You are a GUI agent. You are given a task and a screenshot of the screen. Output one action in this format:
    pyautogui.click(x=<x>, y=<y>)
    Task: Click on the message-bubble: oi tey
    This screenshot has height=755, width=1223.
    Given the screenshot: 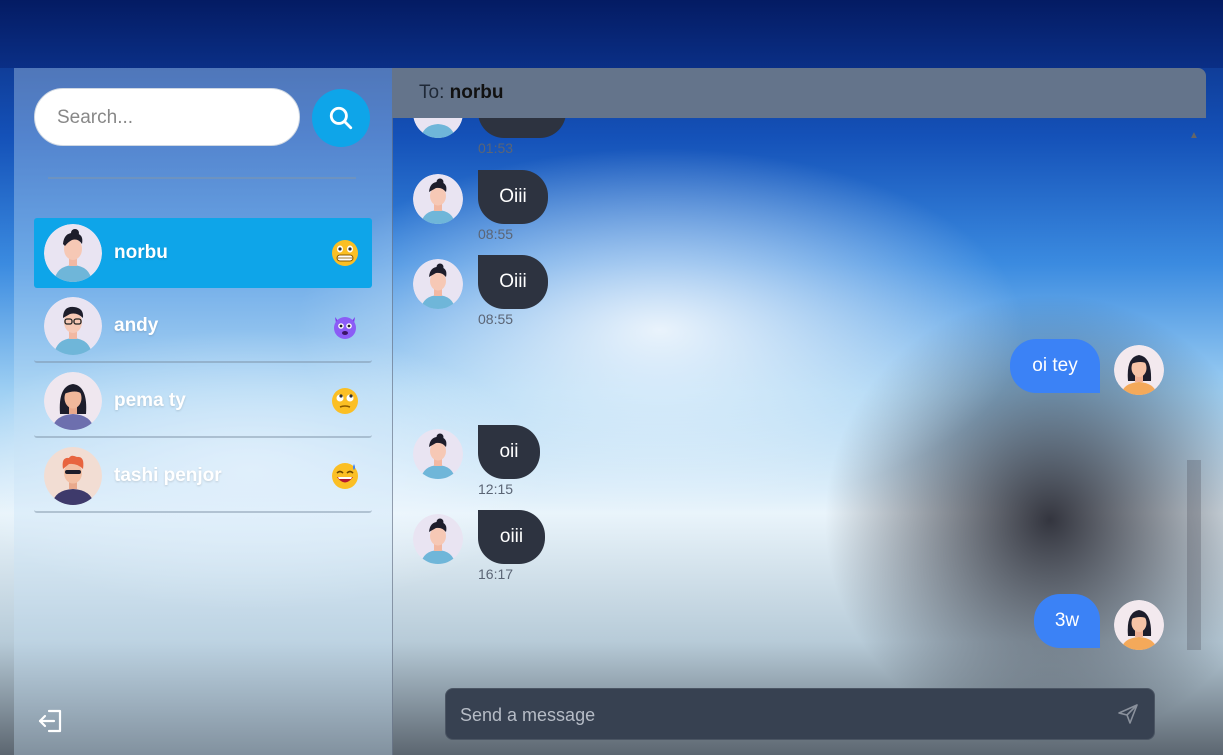 What is the action you would take?
    pyautogui.click(x=1055, y=366)
    